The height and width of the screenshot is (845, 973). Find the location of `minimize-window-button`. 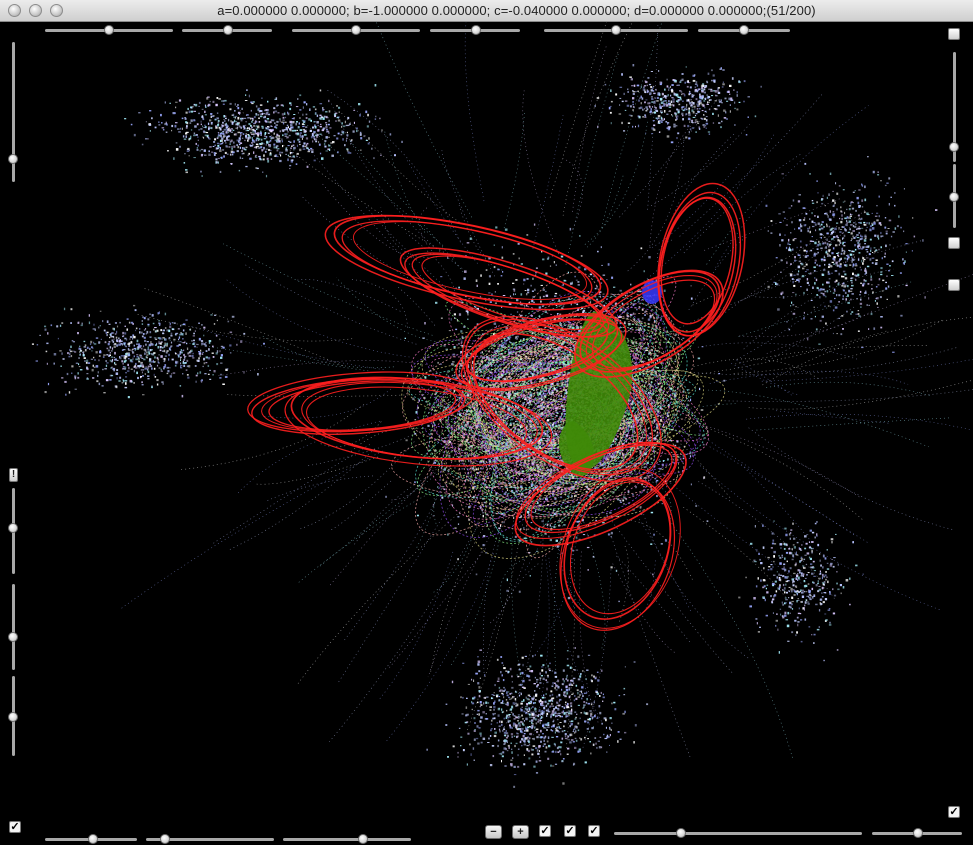

minimize-window-button is located at coordinates (35, 10).